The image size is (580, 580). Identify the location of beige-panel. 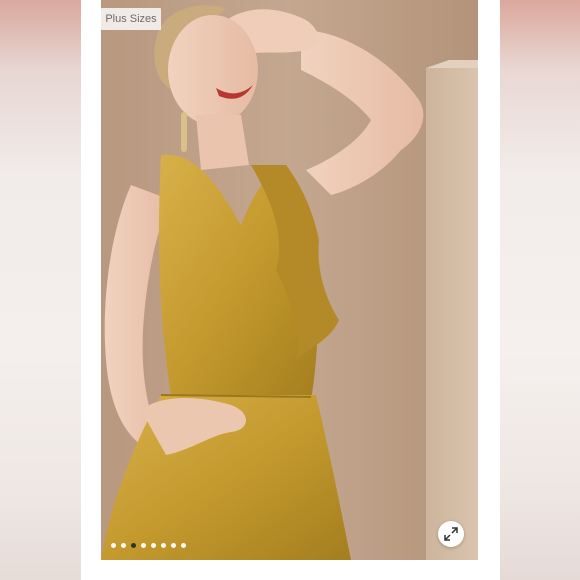
(452, 314).